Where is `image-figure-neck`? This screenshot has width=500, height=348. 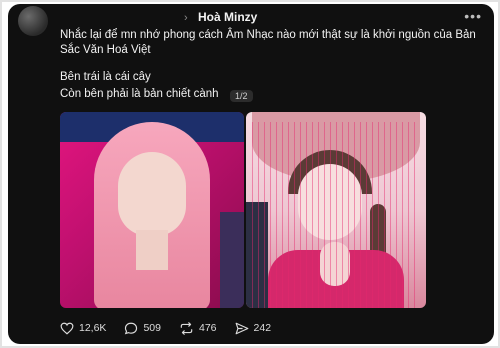
image-figure-neck is located at coordinates (152, 250).